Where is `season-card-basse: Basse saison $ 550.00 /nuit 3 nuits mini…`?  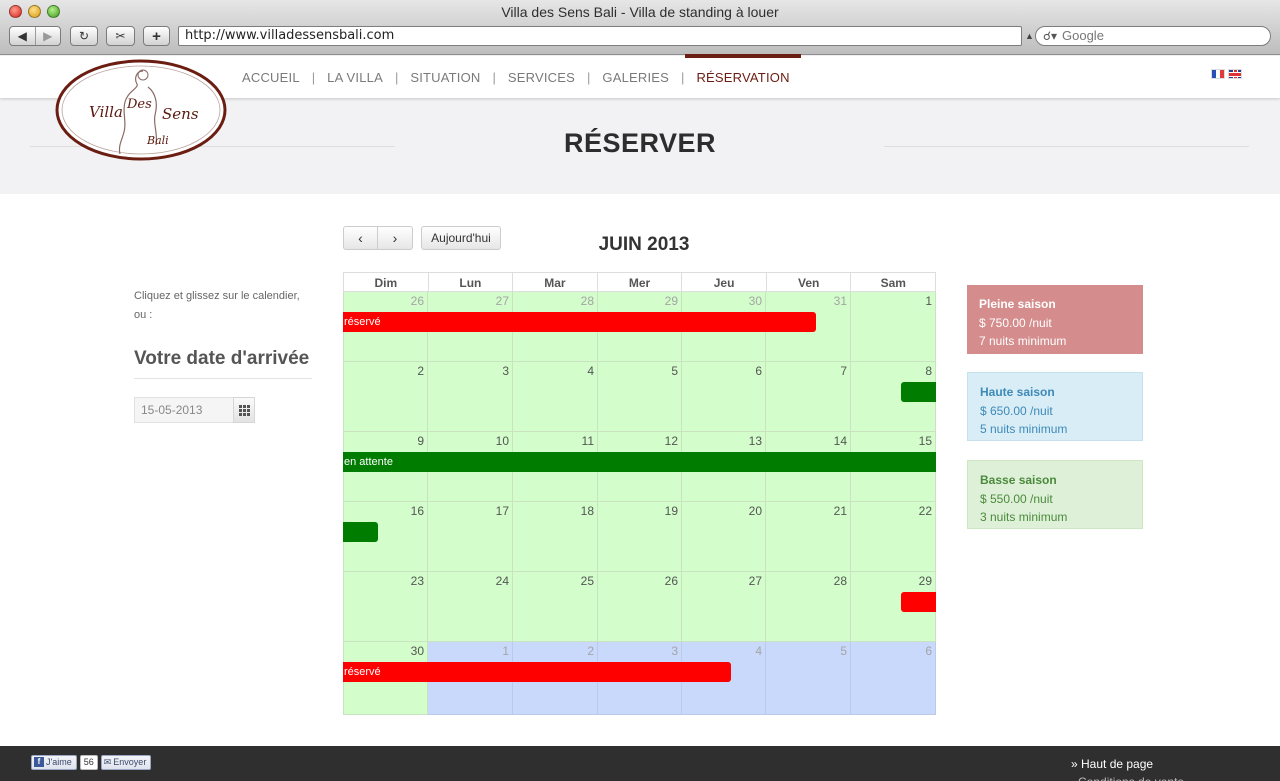
season-card-basse: Basse saison $ 550.00 /nuit 3 nuits mini… is located at coordinates (1055, 494).